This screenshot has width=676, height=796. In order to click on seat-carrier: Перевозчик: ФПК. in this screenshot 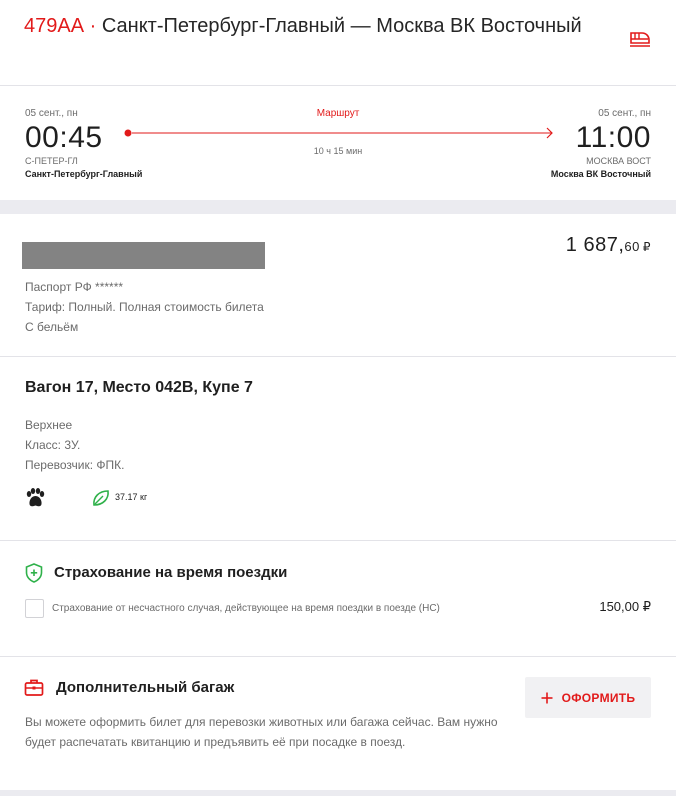, I will do `click(75, 465)`.